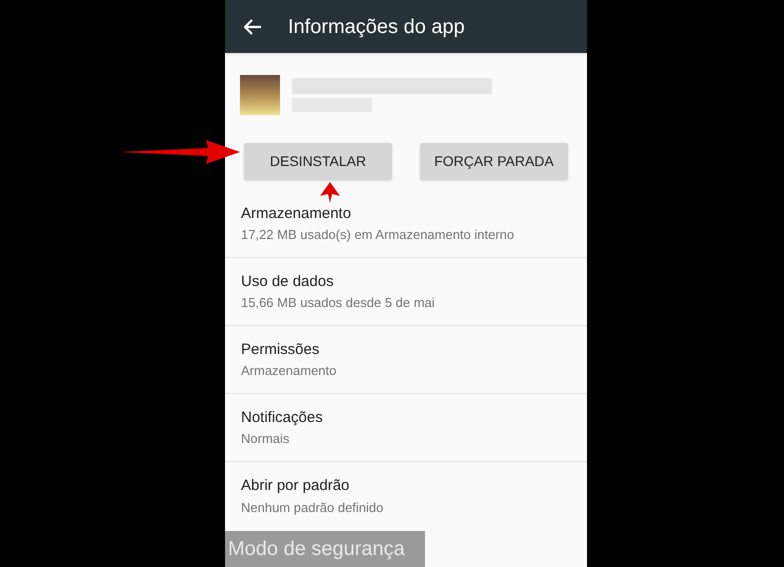 The height and width of the screenshot is (567, 784). Describe the element at coordinates (494, 161) in the screenshot. I see `action-button: FORÇAR PARADA` at that location.